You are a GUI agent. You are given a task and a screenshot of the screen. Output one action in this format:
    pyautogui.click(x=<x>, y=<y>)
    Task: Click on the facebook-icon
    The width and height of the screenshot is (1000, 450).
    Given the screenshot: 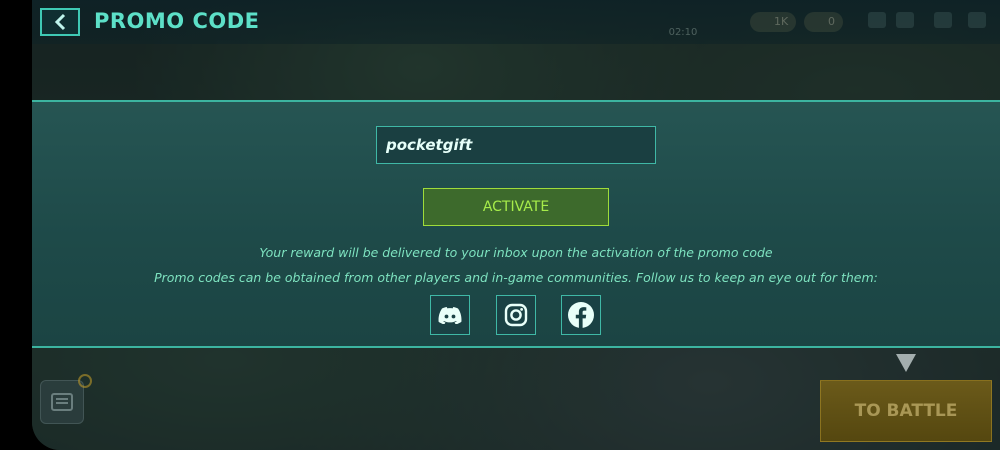 What is the action you would take?
    pyautogui.click(x=581, y=315)
    